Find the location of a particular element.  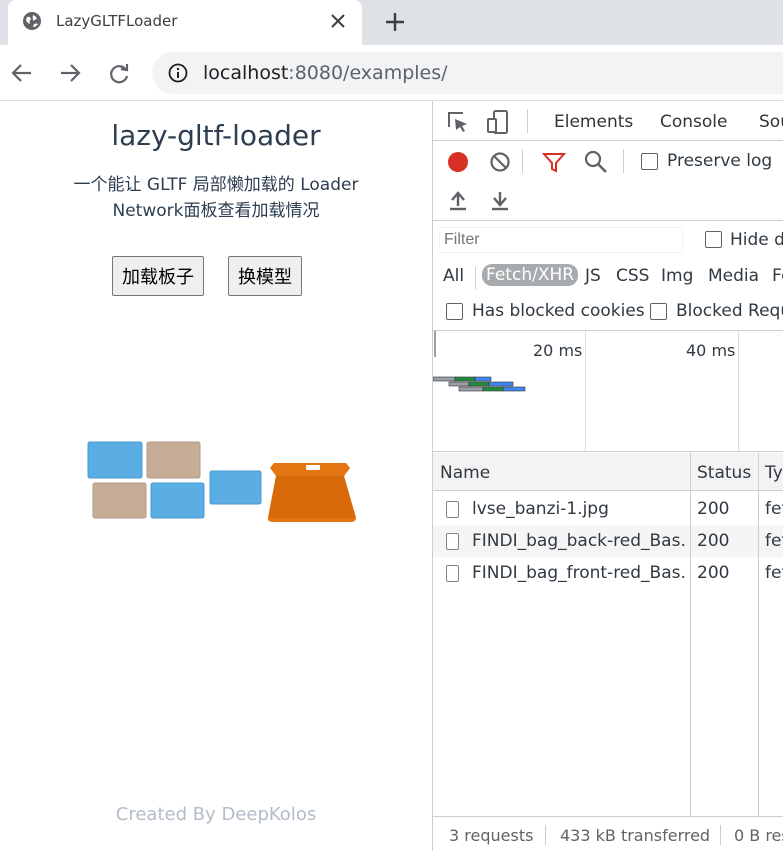

devtools-tab-bar: Elements Console Sou is located at coordinates (608, 121).